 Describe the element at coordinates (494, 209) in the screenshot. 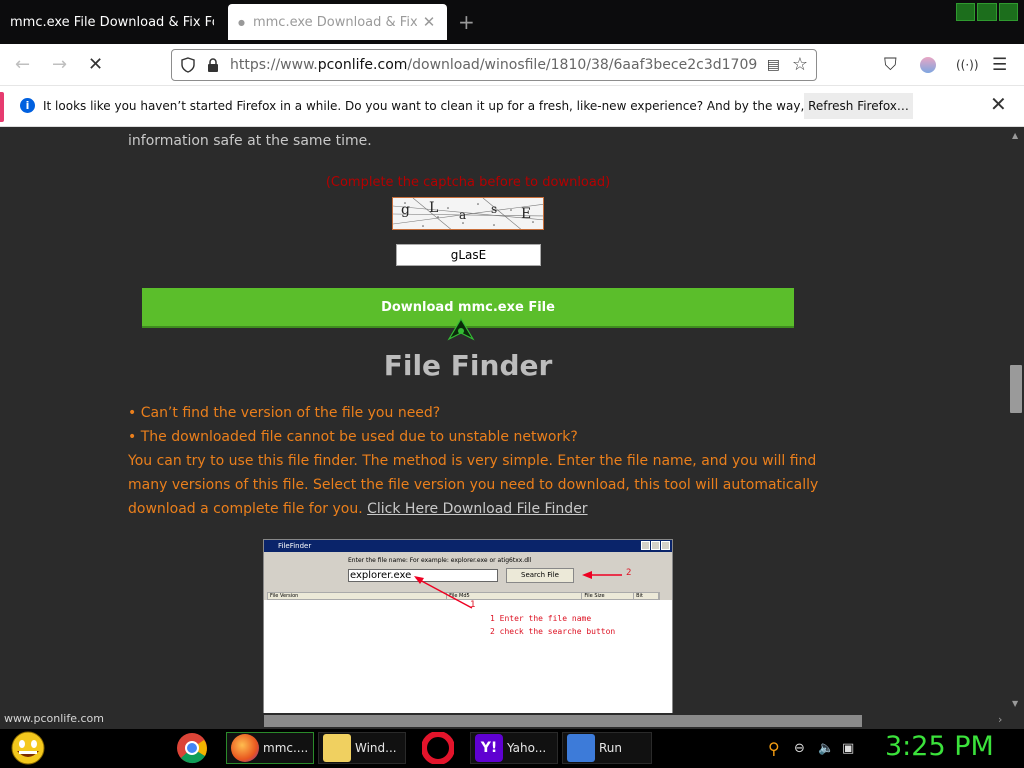

I see `captcha-char: s` at that location.